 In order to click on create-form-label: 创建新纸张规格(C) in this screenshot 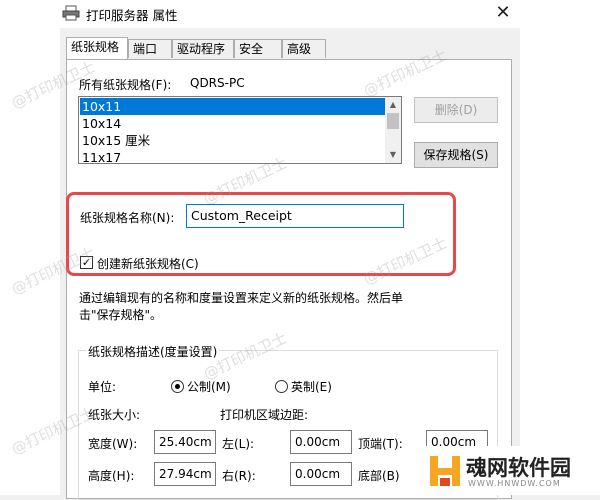, I will do `click(148, 264)`.